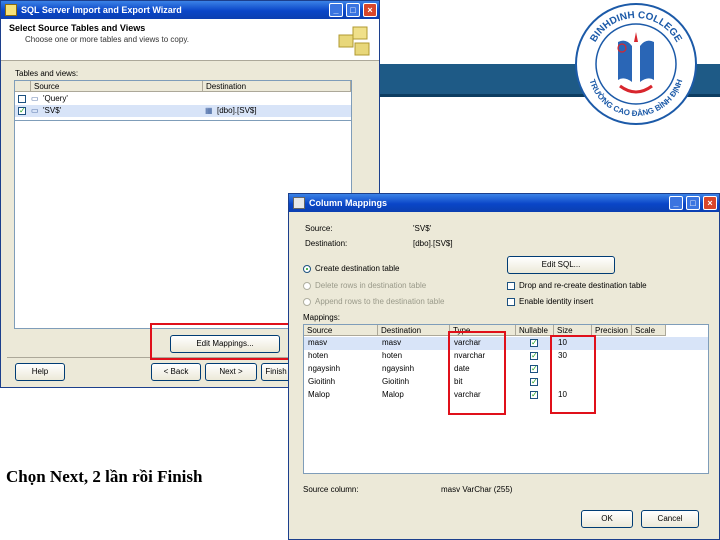  What do you see at coordinates (319, 394) in the screenshot?
I see `source-cell: Malop` at bounding box center [319, 394].